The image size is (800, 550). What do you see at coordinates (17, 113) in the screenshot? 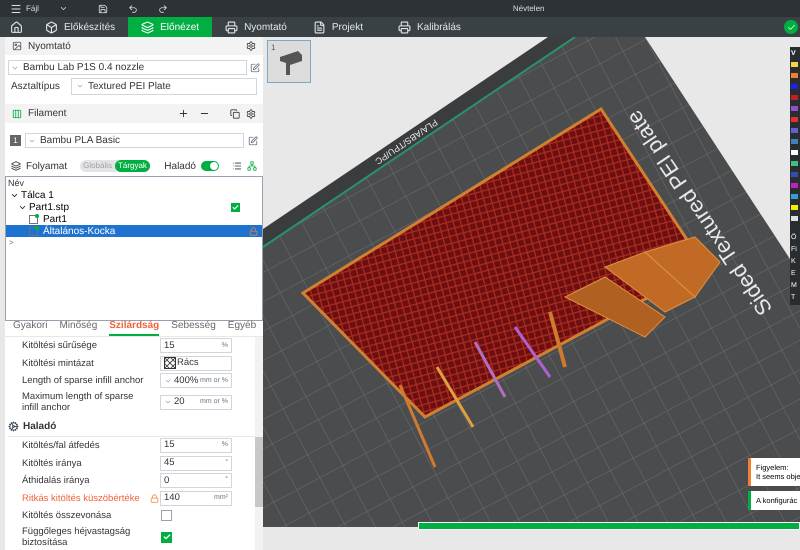
I see `spools-icon` at bounding box center [17, 113].